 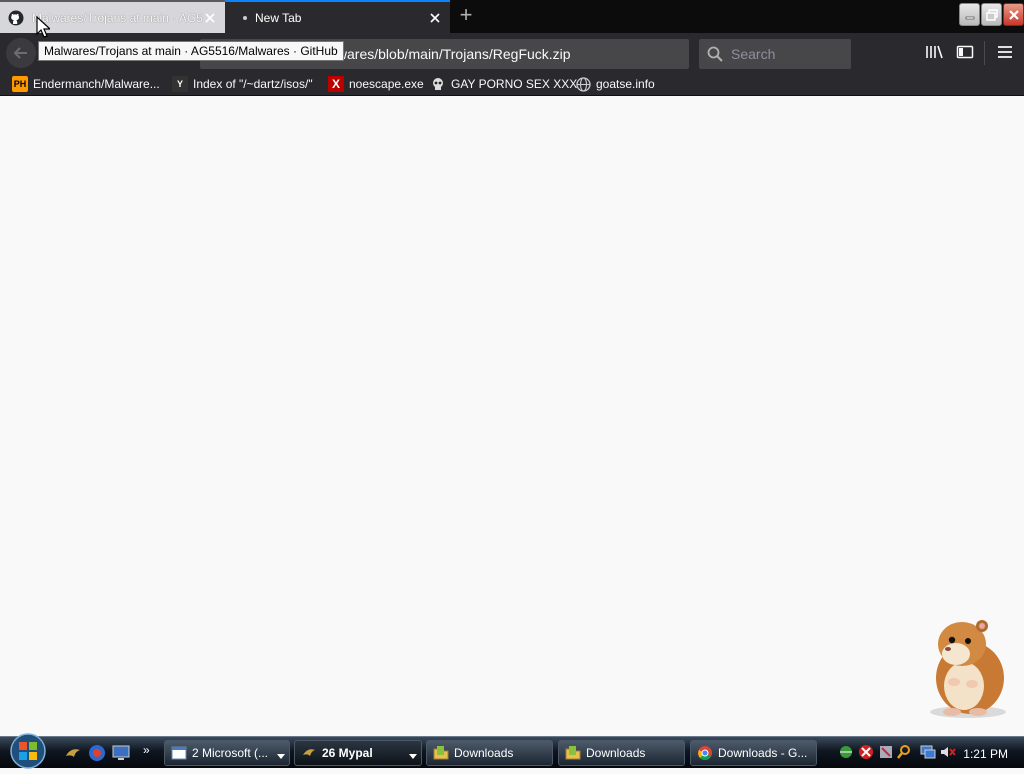 I want to click on globe-icon, so click(x=583, y=84).